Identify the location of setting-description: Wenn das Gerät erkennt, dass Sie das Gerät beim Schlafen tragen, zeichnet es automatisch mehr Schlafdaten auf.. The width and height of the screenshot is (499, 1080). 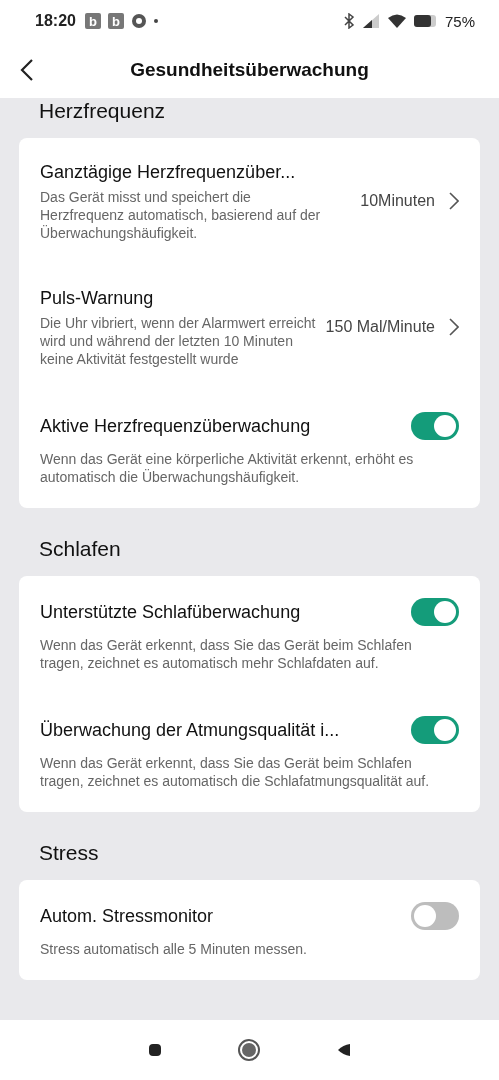
(226, 654).